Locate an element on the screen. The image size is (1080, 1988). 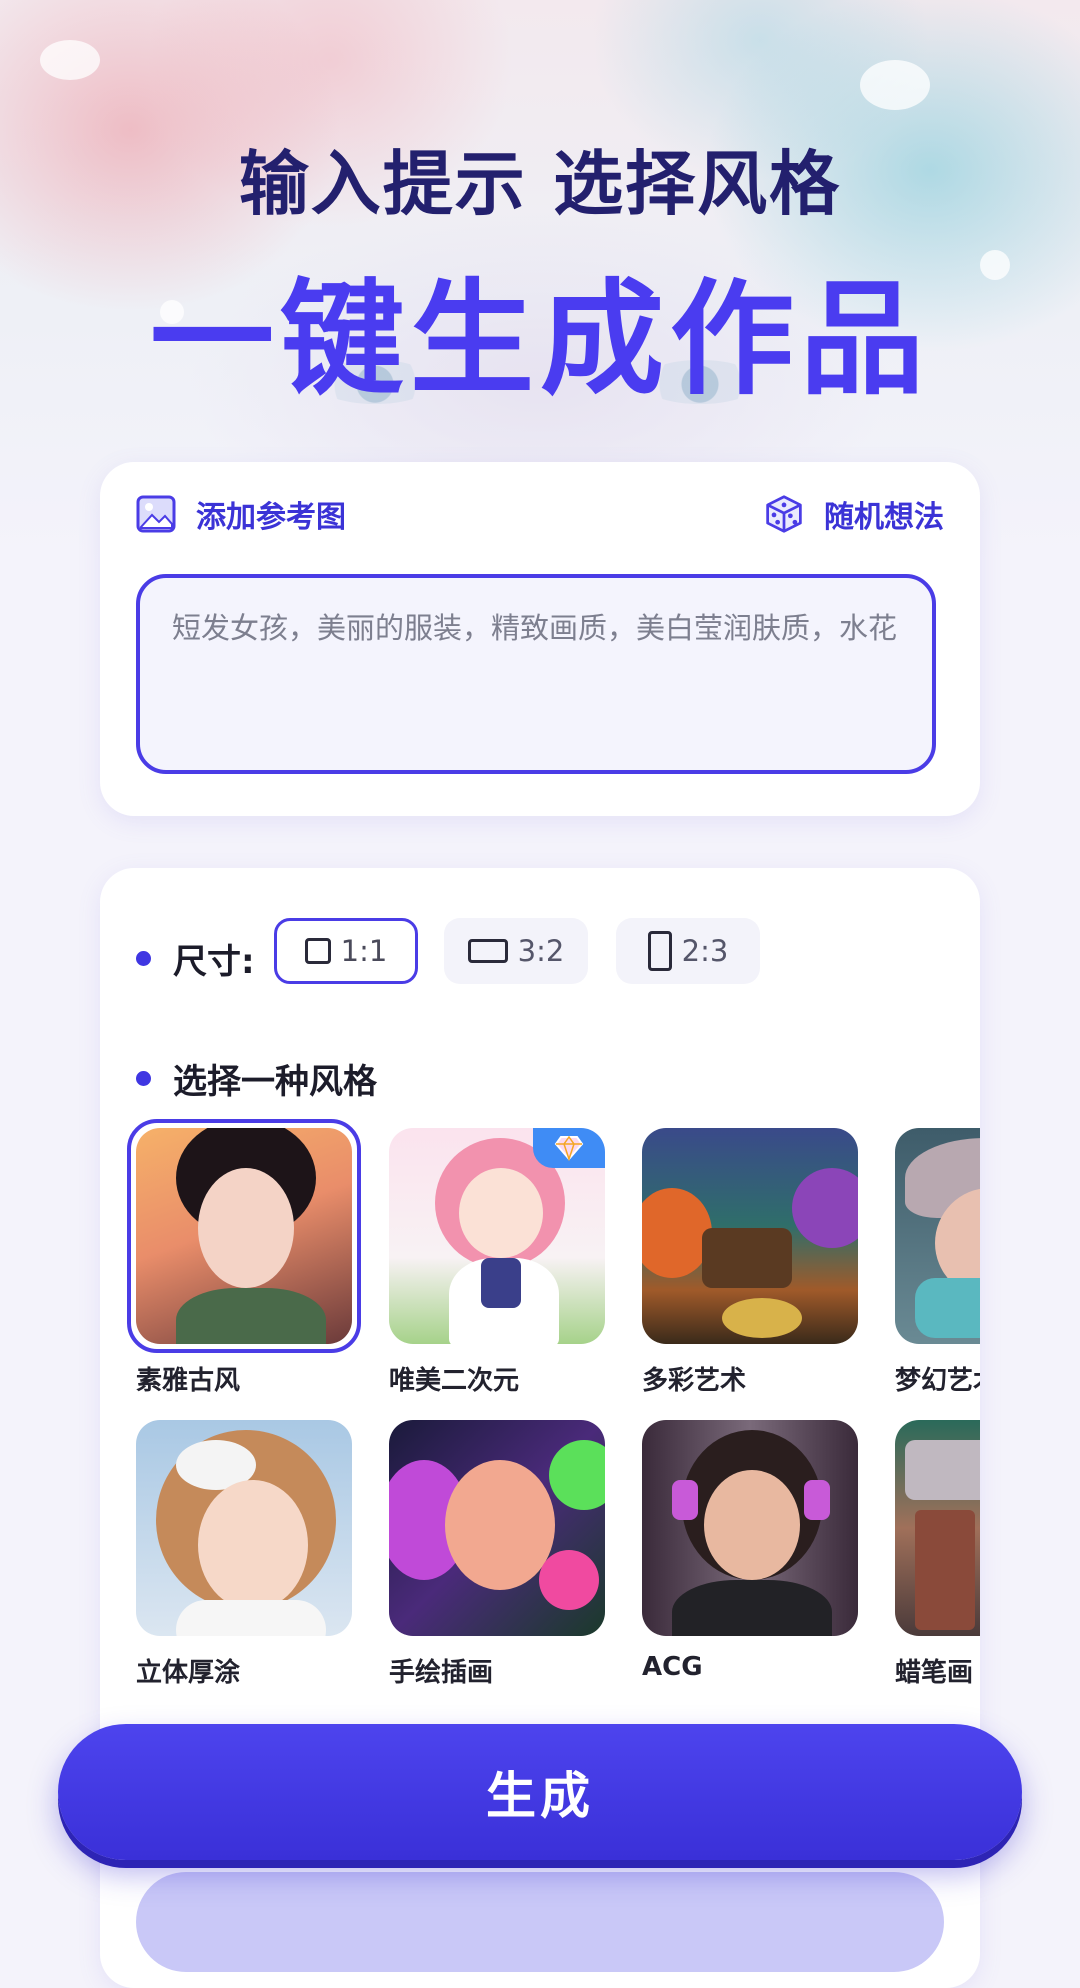
style-card-liti-houtu: 立体厚涂 is located at coordinates (244, 1554).